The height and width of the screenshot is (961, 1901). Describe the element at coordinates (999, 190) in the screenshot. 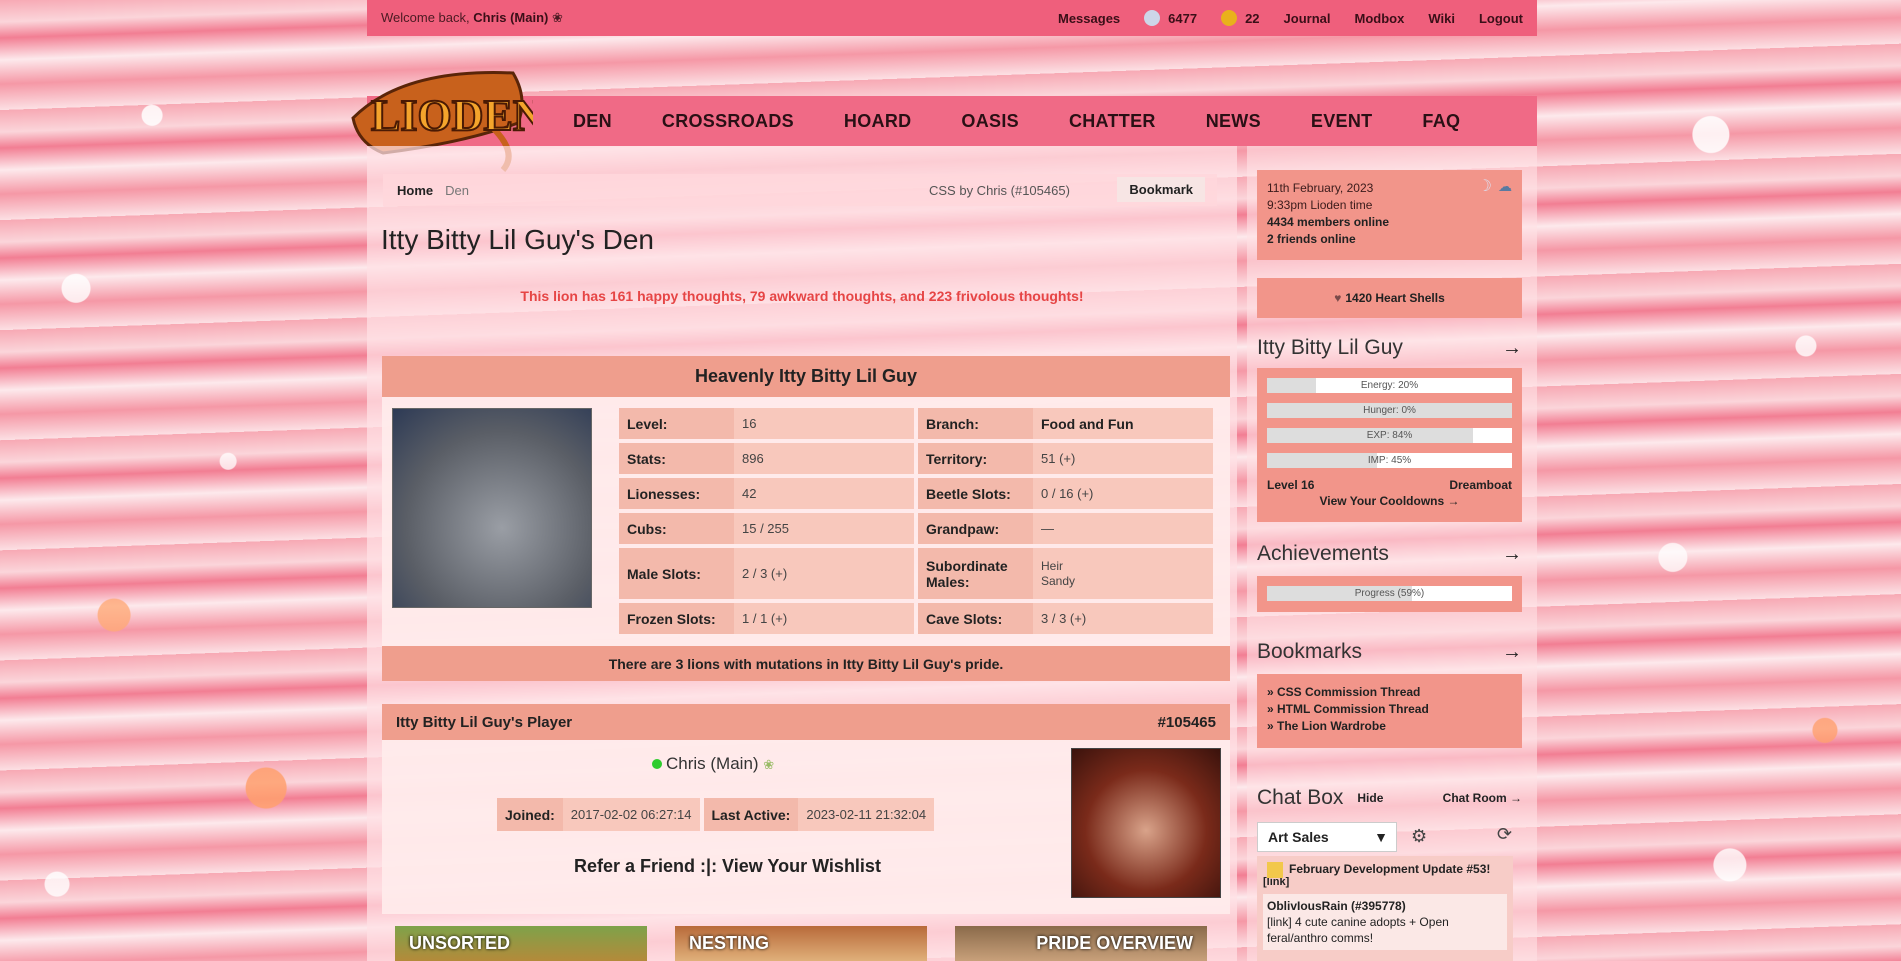

I see `css-credit: CSS by Chris (#105465)` at that location.